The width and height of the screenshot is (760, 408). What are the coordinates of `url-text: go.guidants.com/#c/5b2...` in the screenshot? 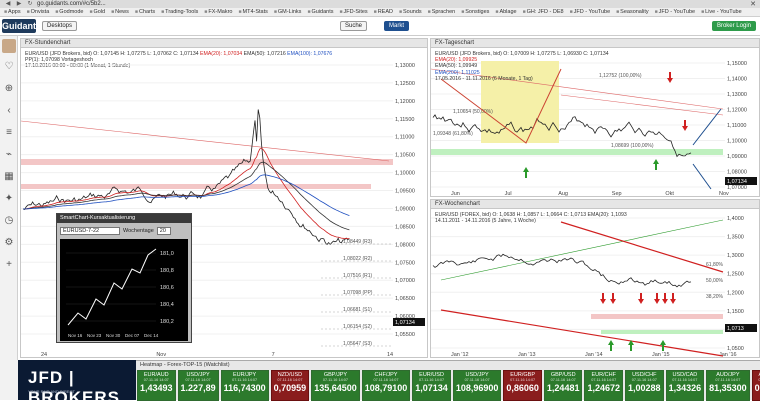 It's located at (71, 4).